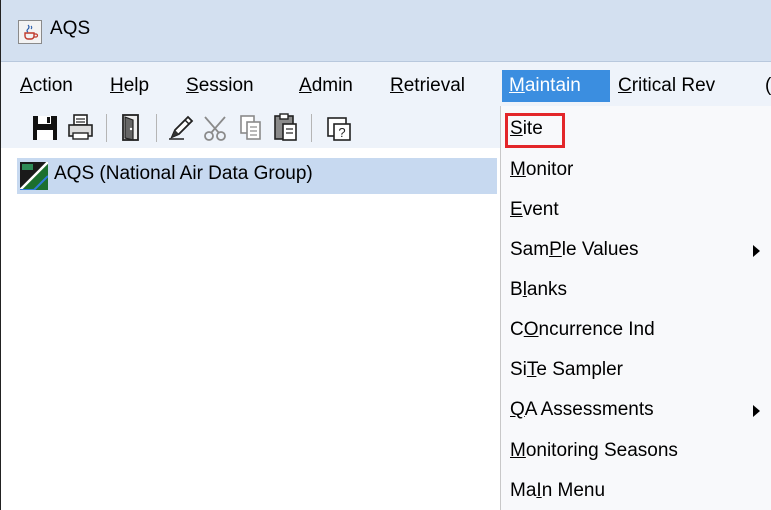 The width and height of the screenshot is (771, 510). What do you see at coordinates (326, 86) in the screenshot?
I see `menu-admin: Admin` at bounding box center [326, 86].